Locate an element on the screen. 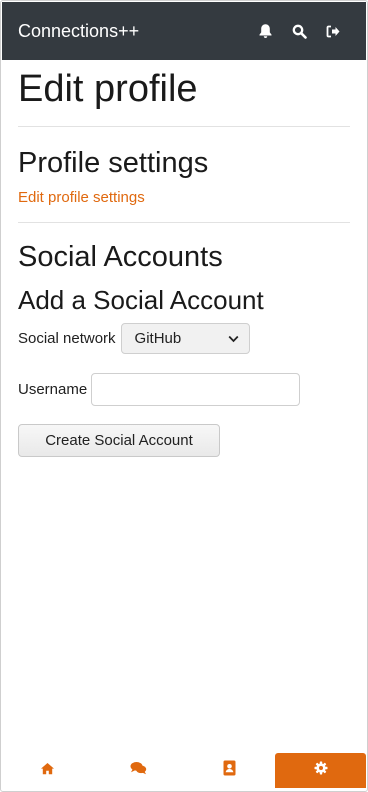 The width and height of the screenshot is (368, 792). username-input is located at coordinates (196, 389).